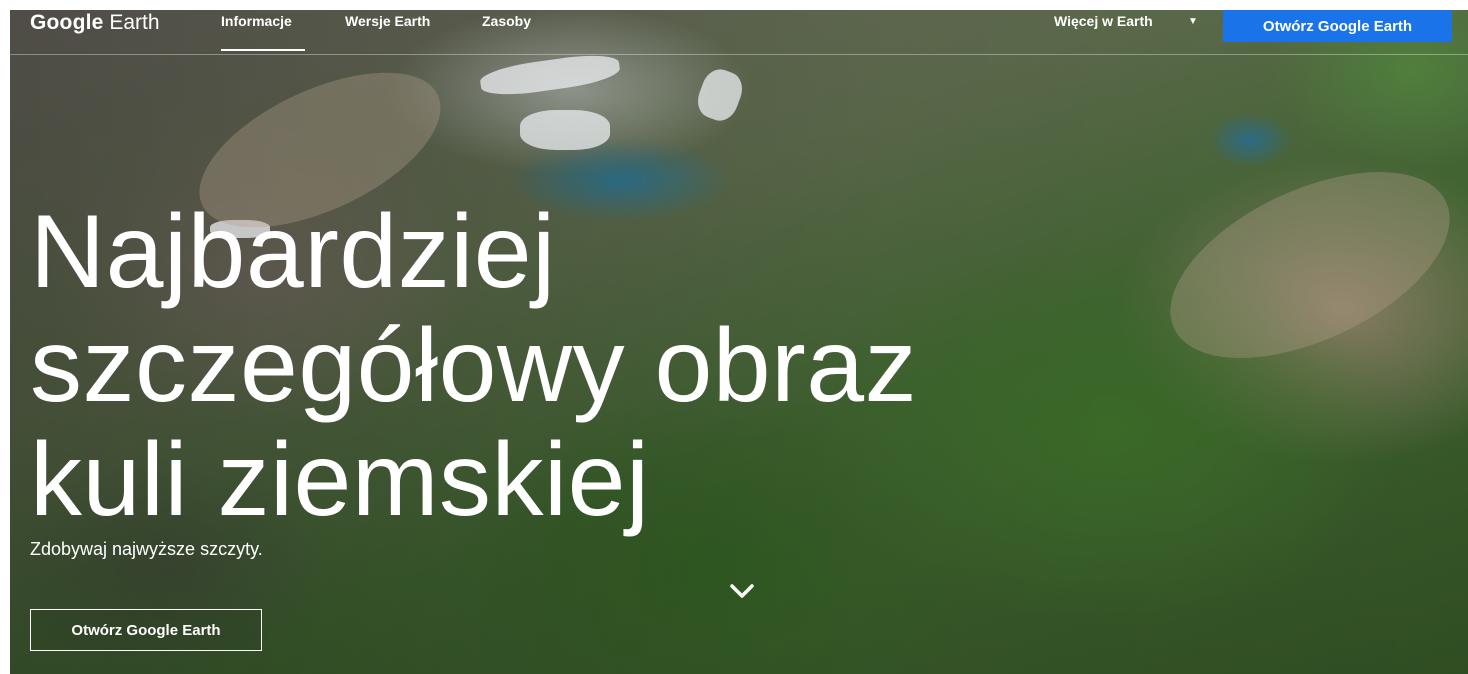 The width and height of the screenshot is (1468, 674). Describe the element at coordinates (565, 130) in the screenshot. I see `snow-patch` at that location.